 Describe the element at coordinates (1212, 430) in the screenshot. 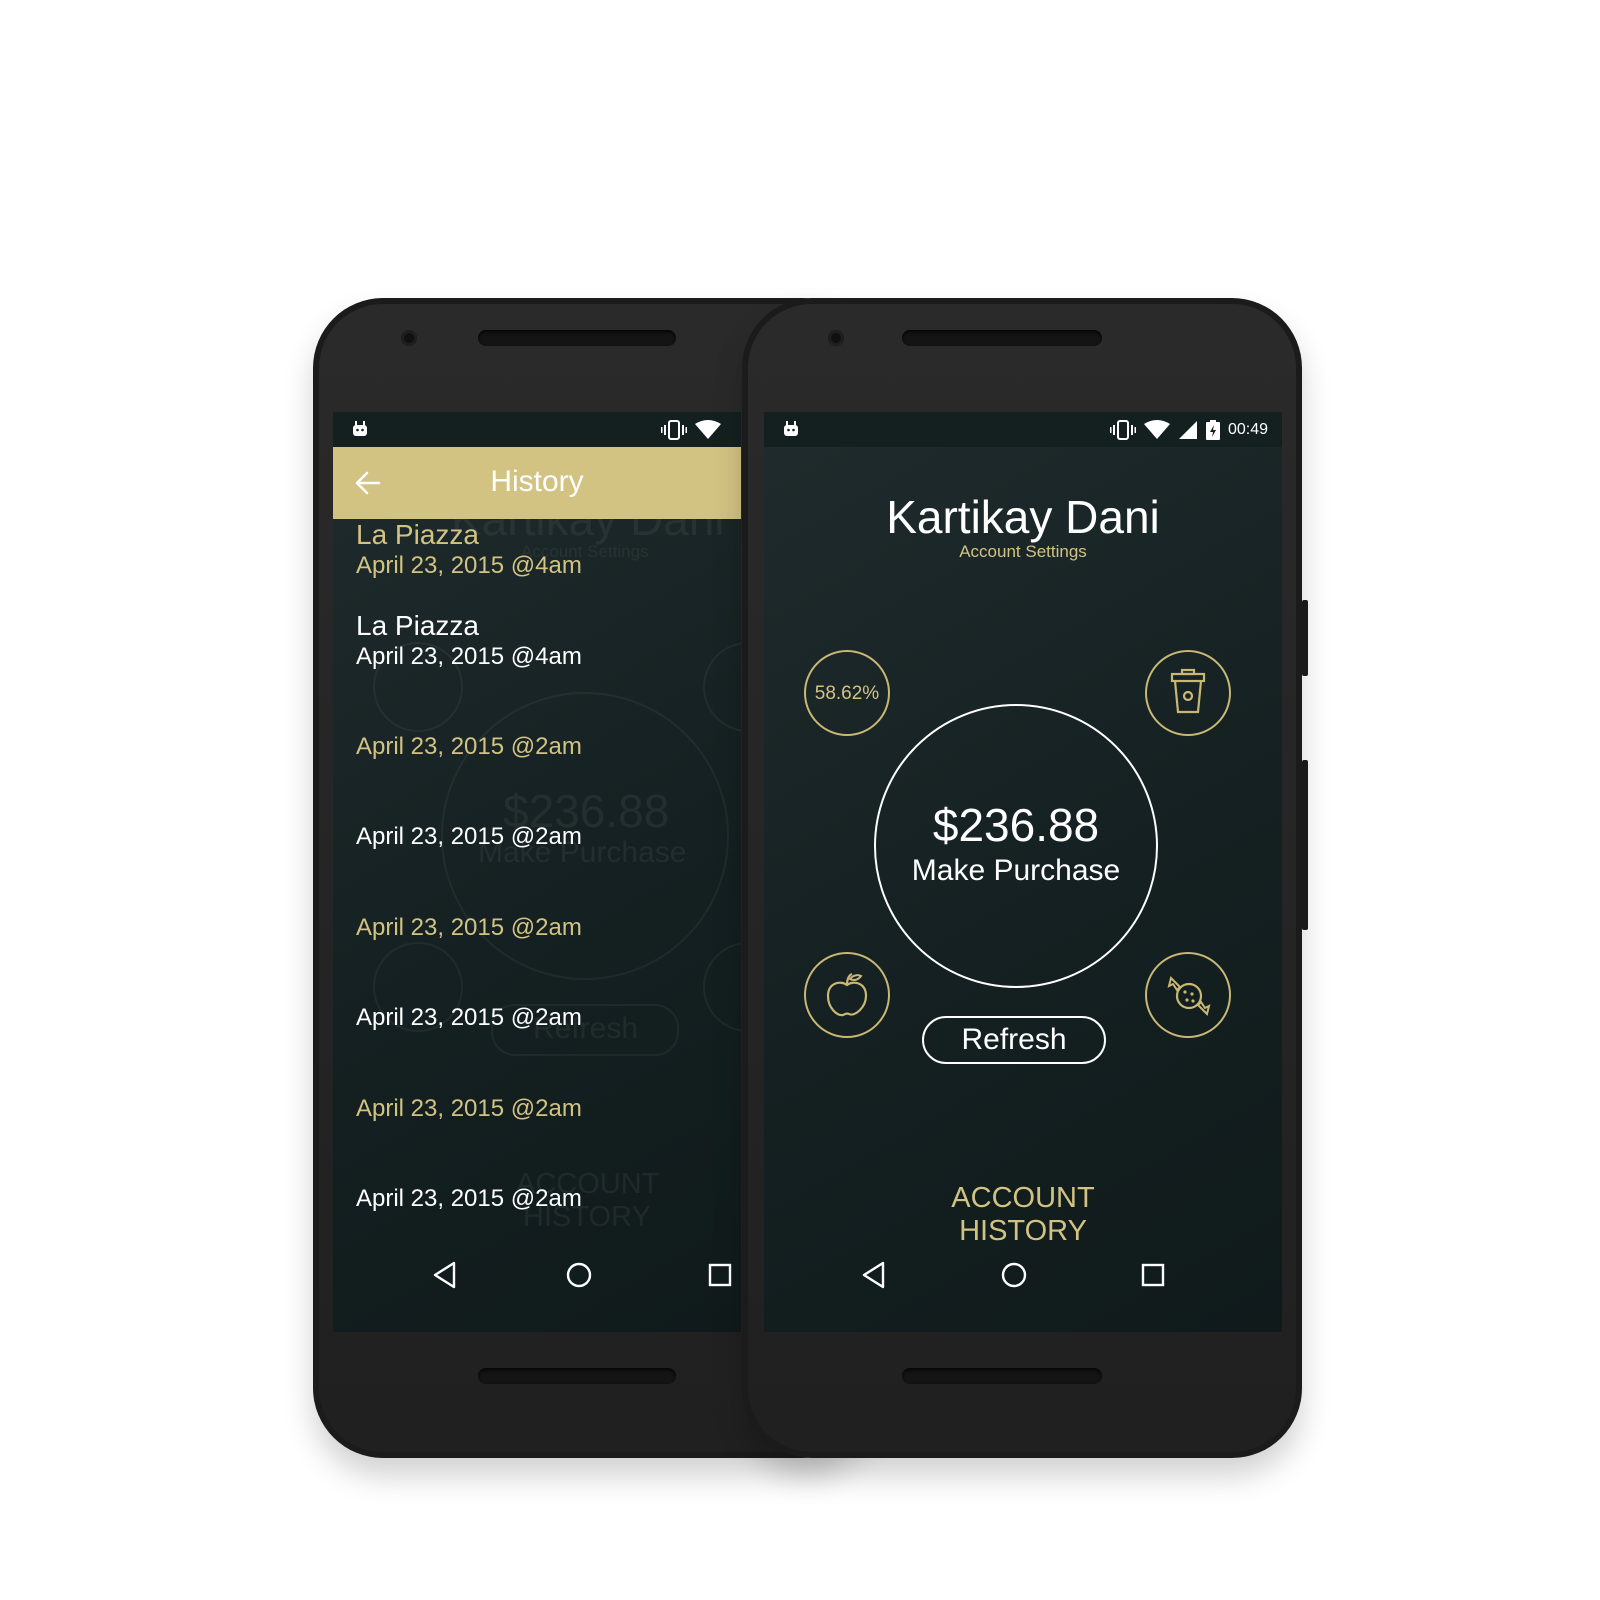

I see `battery-charging-icon` at that location.